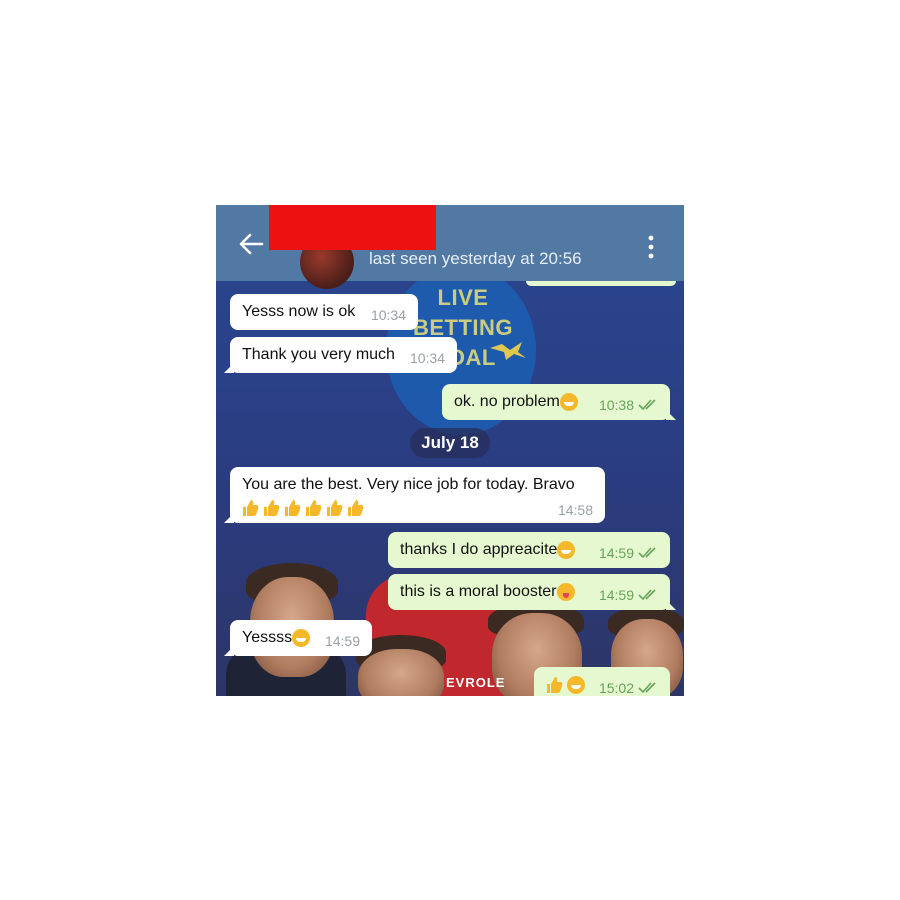 The height and width of the screenshot is (900, 900). I want to click on outgoing-message: this is a moral booster 14:59, so click(532, 592).